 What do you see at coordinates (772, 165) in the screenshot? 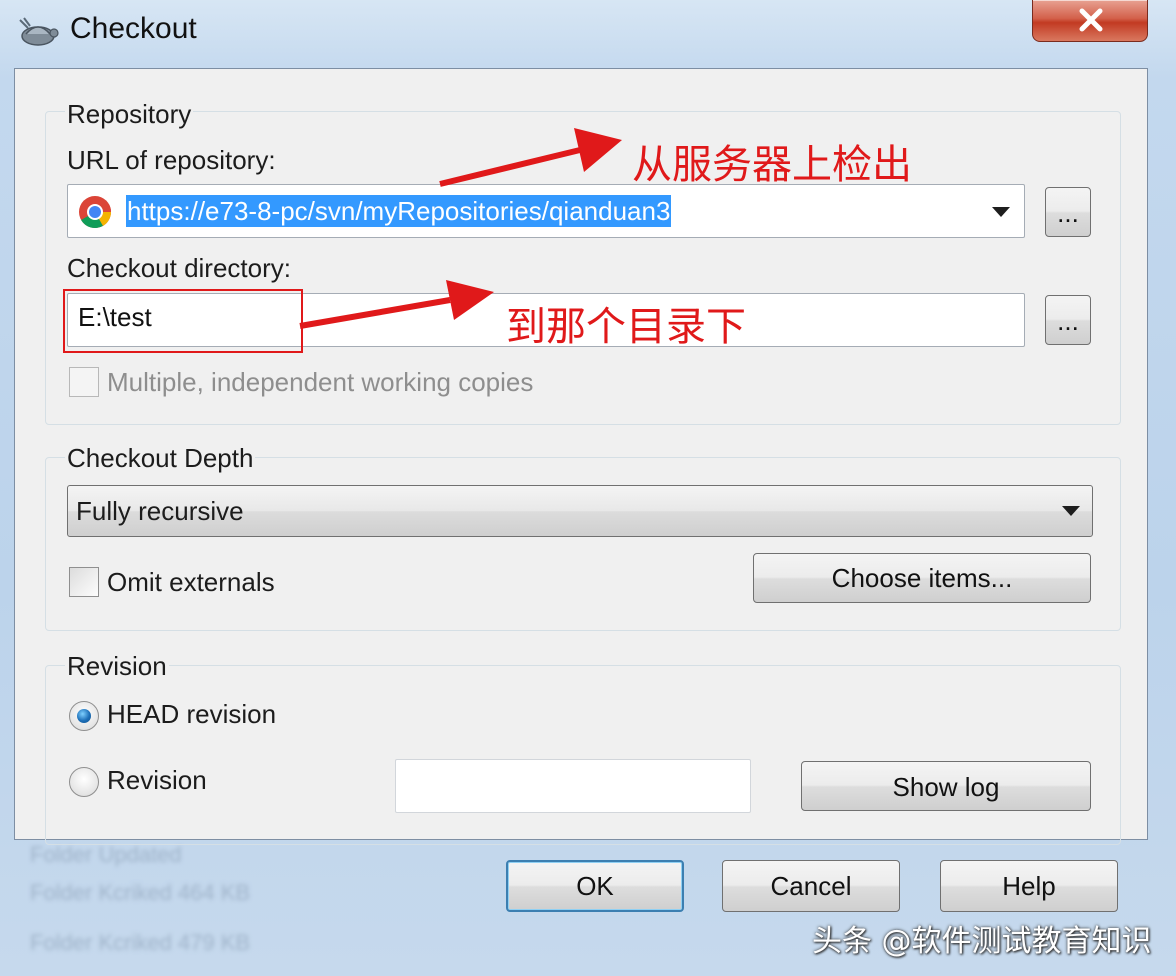
I see `annotation-url-note: 从服务器上检出` at bounding box center [772, 165].